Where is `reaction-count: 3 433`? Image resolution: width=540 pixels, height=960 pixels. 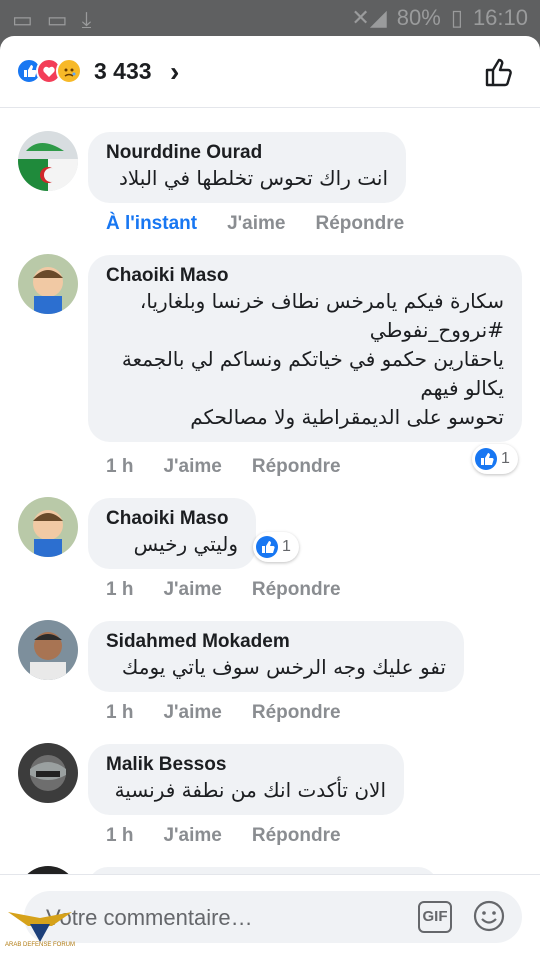
reaction-count: 3 433 is located at coordinates (123, 71).